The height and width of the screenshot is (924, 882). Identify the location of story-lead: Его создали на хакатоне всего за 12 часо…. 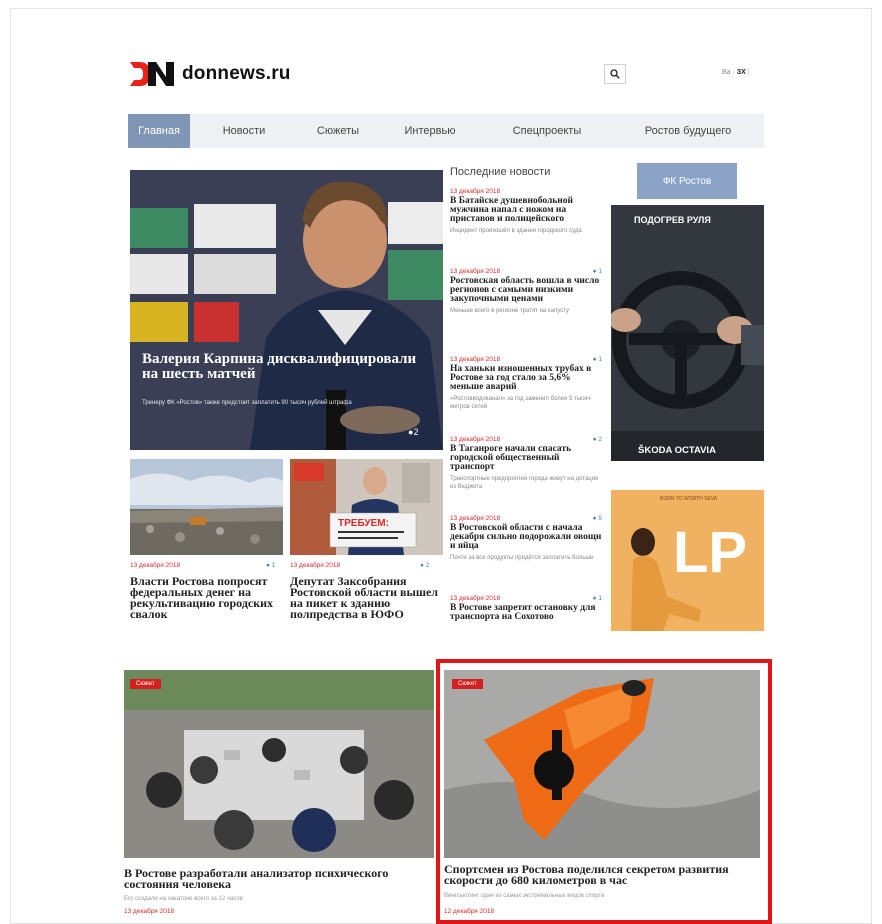
(183, 899).